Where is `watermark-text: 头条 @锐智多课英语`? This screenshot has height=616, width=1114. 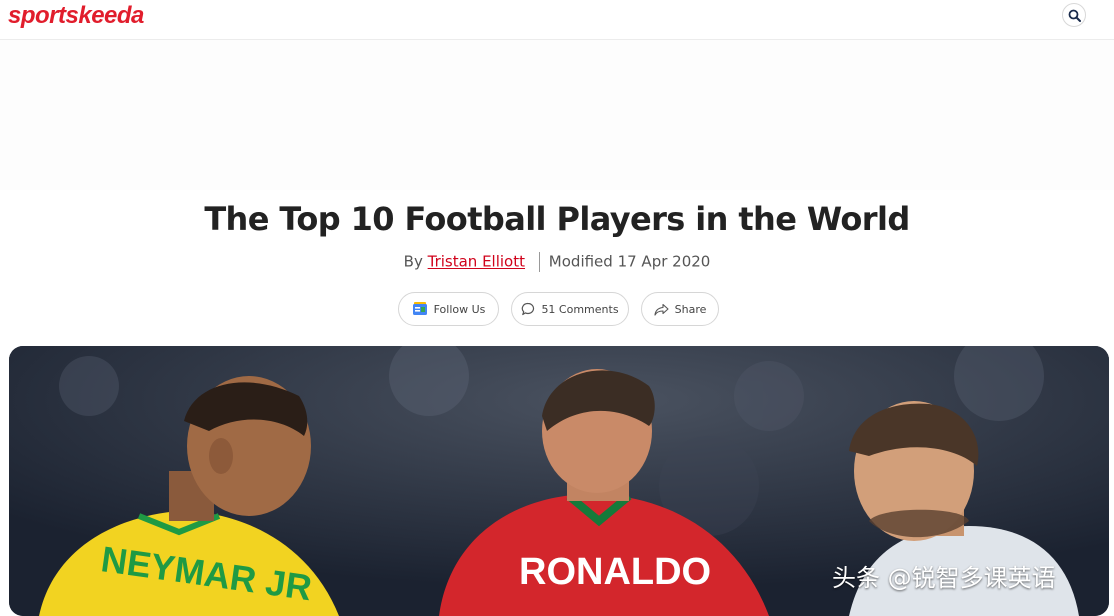
watermark-text: 头条 @锐智多课英语 is located at coordinates (944, 578).